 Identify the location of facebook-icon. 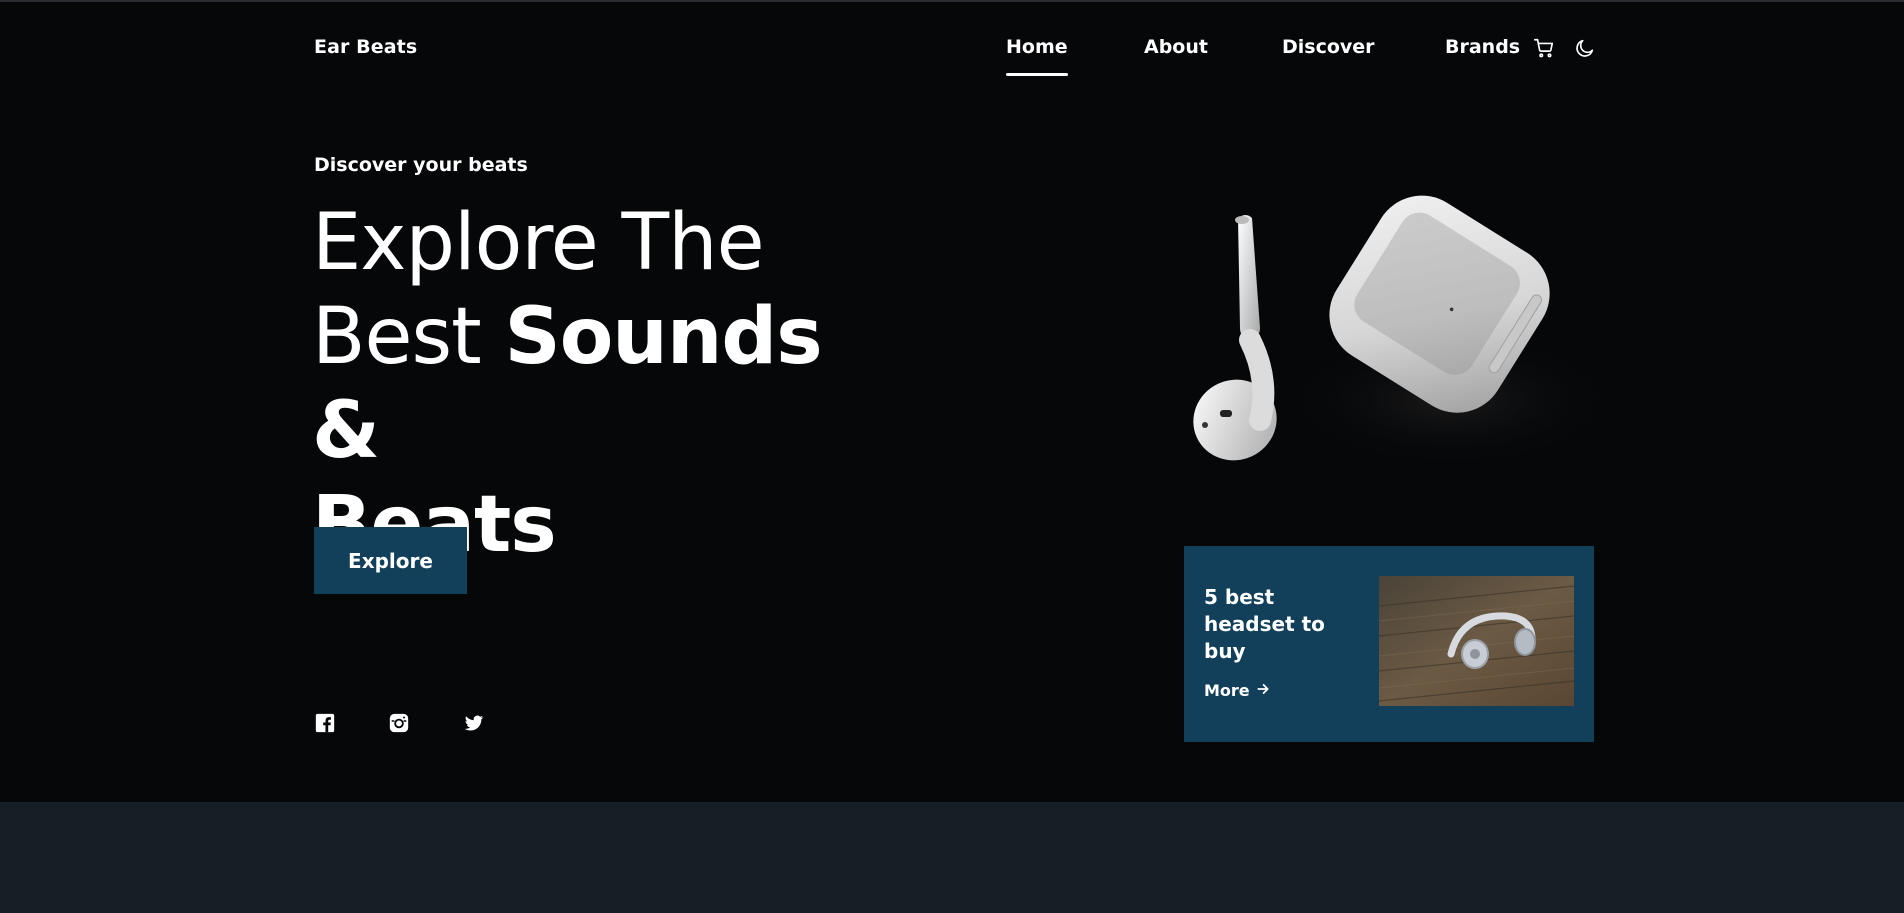
(325, 723).